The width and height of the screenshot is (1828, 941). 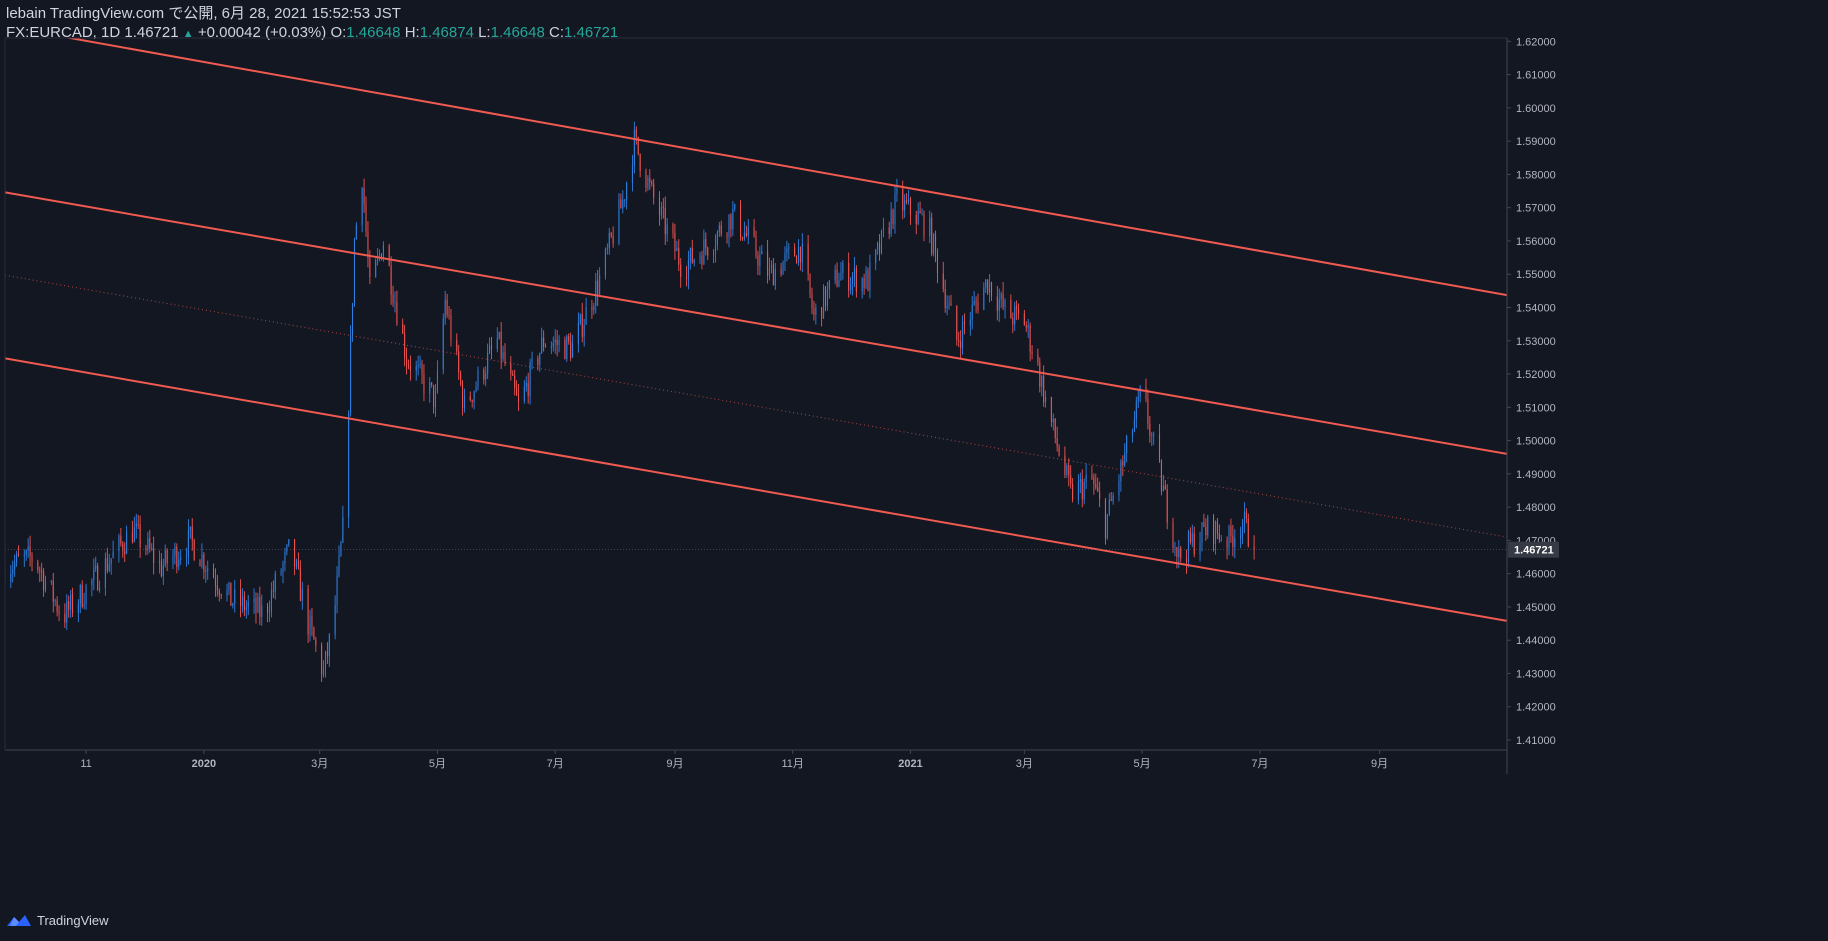 What do you see at coordinates (1536, 641) in the screenshot?
I see `price-tick-label: 1.44000` at bounding box center [1536, 641].